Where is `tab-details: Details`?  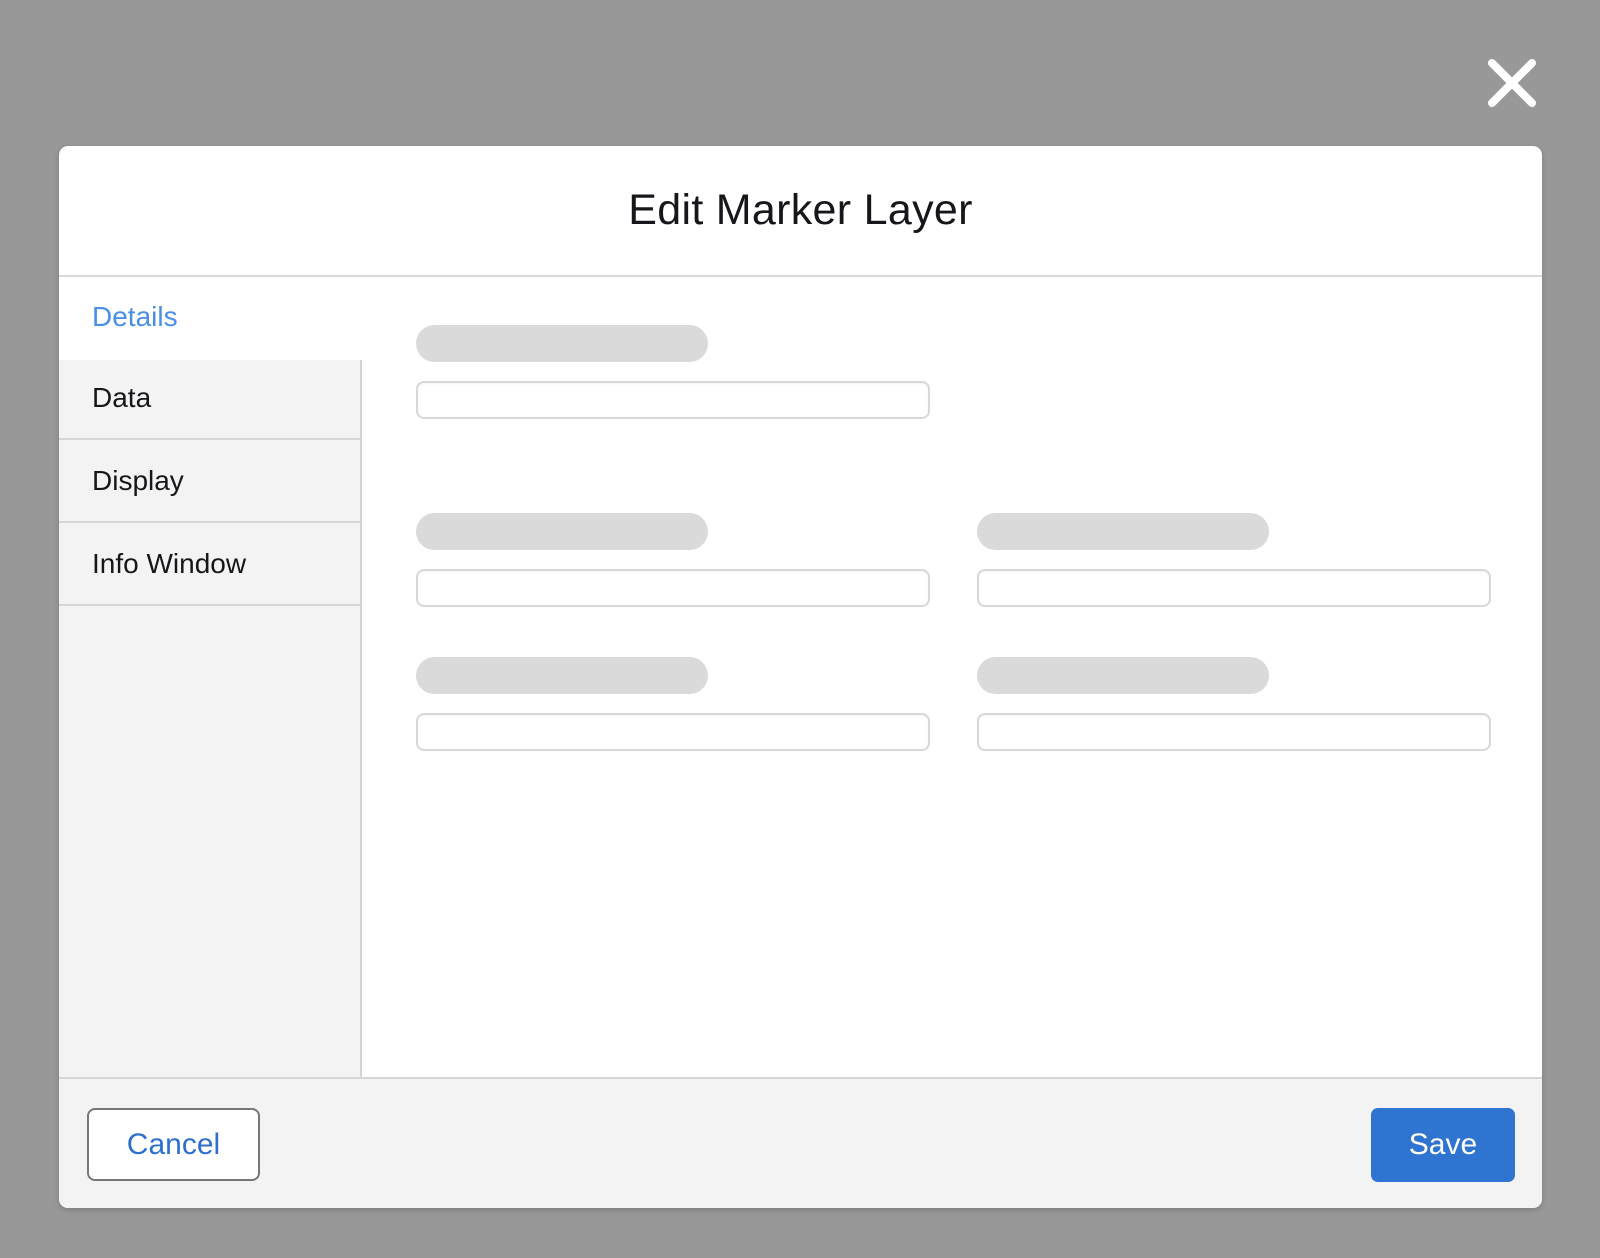 tab-details: Details is located at coordinates (210, 318).